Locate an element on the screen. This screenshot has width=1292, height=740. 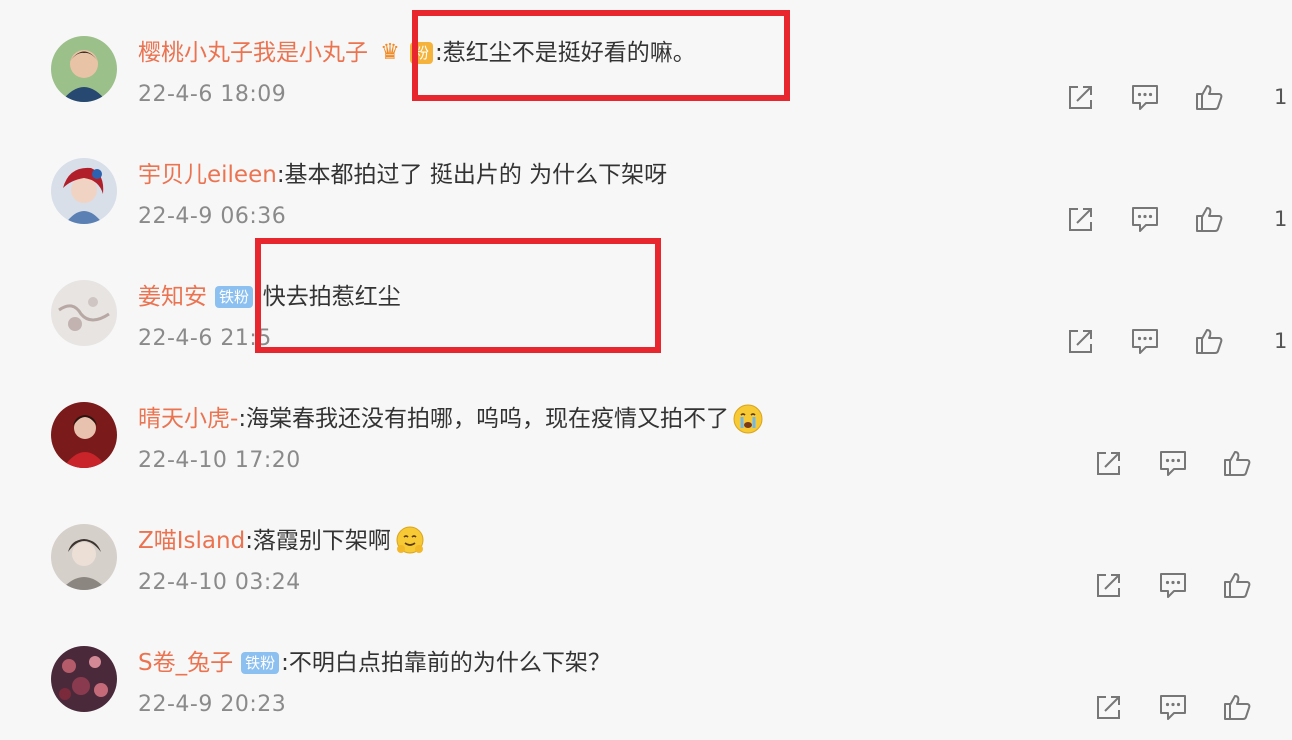
comment-line: S卷_兔子 铁粉 :不明白点拍靠前的为什么下架？ is located at coordinates (374, 663).